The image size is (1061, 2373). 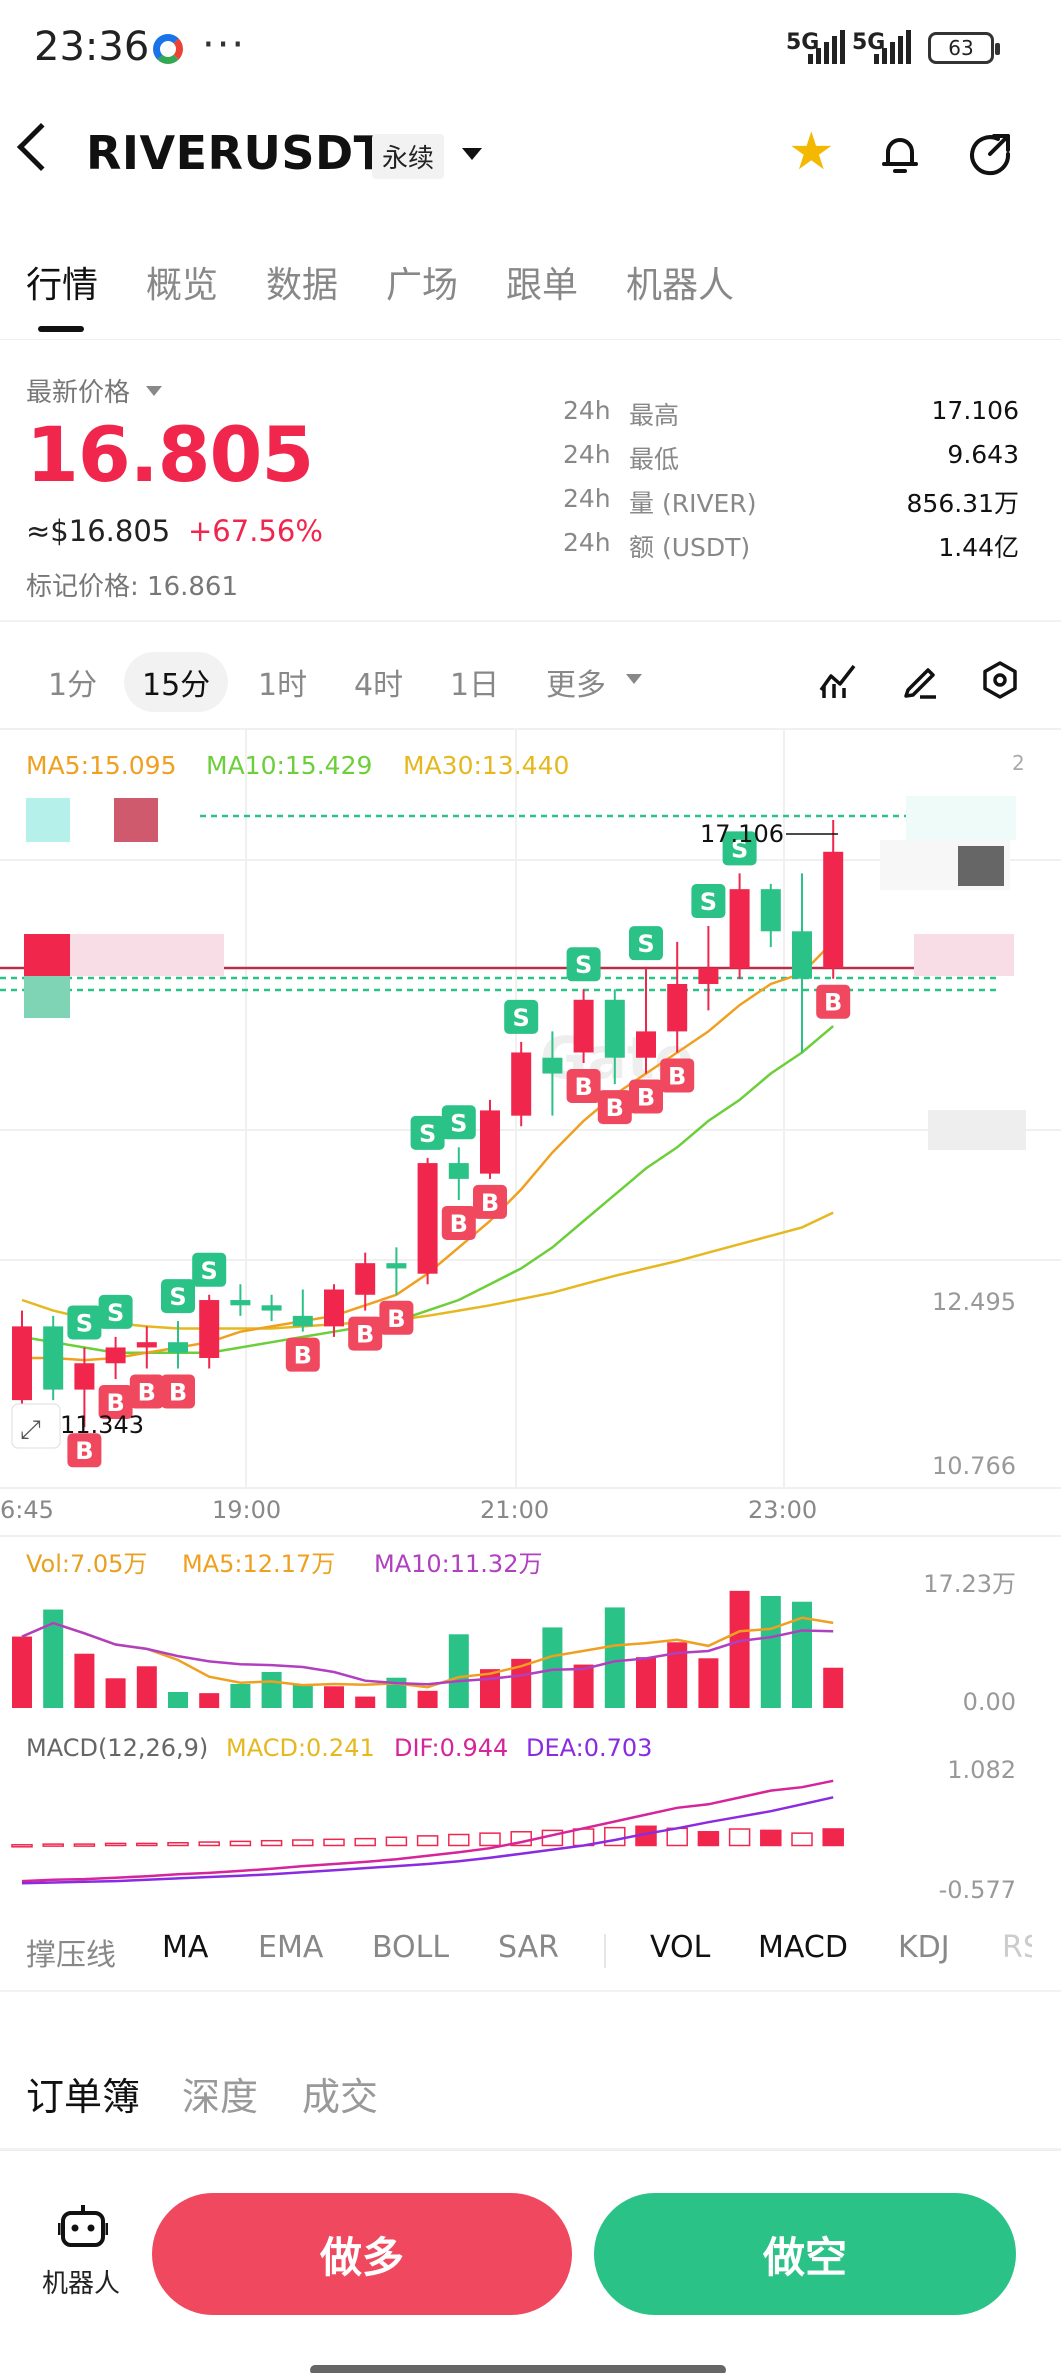 I want to click on y-tick: 10.766, so click(x=974, y=1466).